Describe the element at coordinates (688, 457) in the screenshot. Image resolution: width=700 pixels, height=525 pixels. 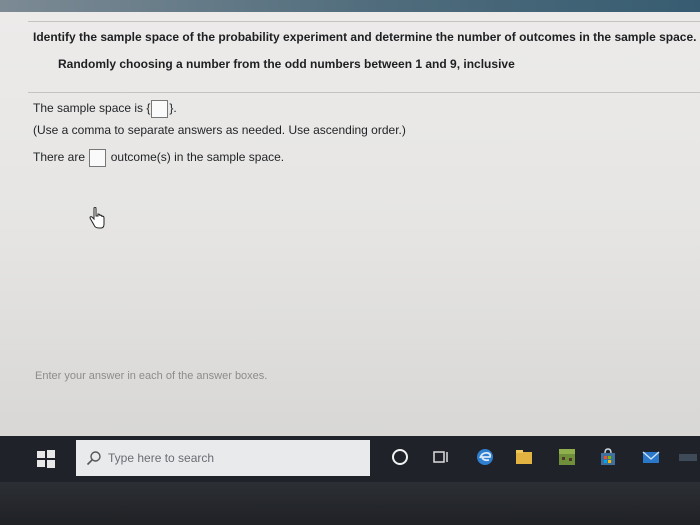
I see `system-tray-icon` at that location.